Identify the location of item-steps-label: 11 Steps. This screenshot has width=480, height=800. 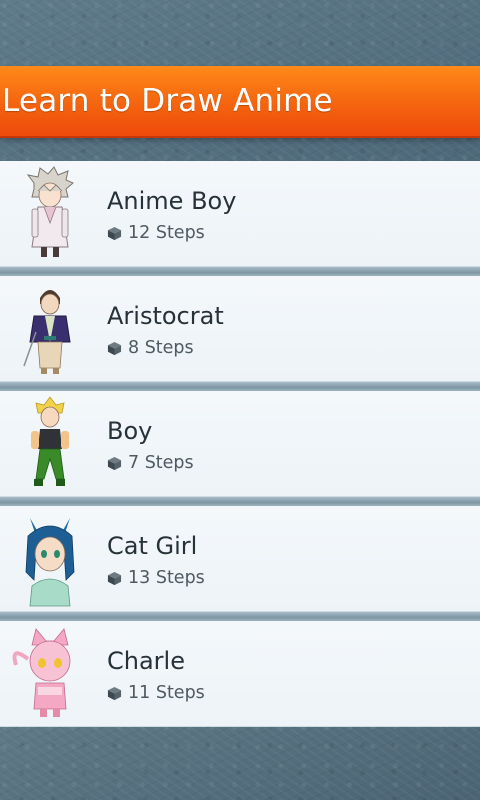
(166, 693).